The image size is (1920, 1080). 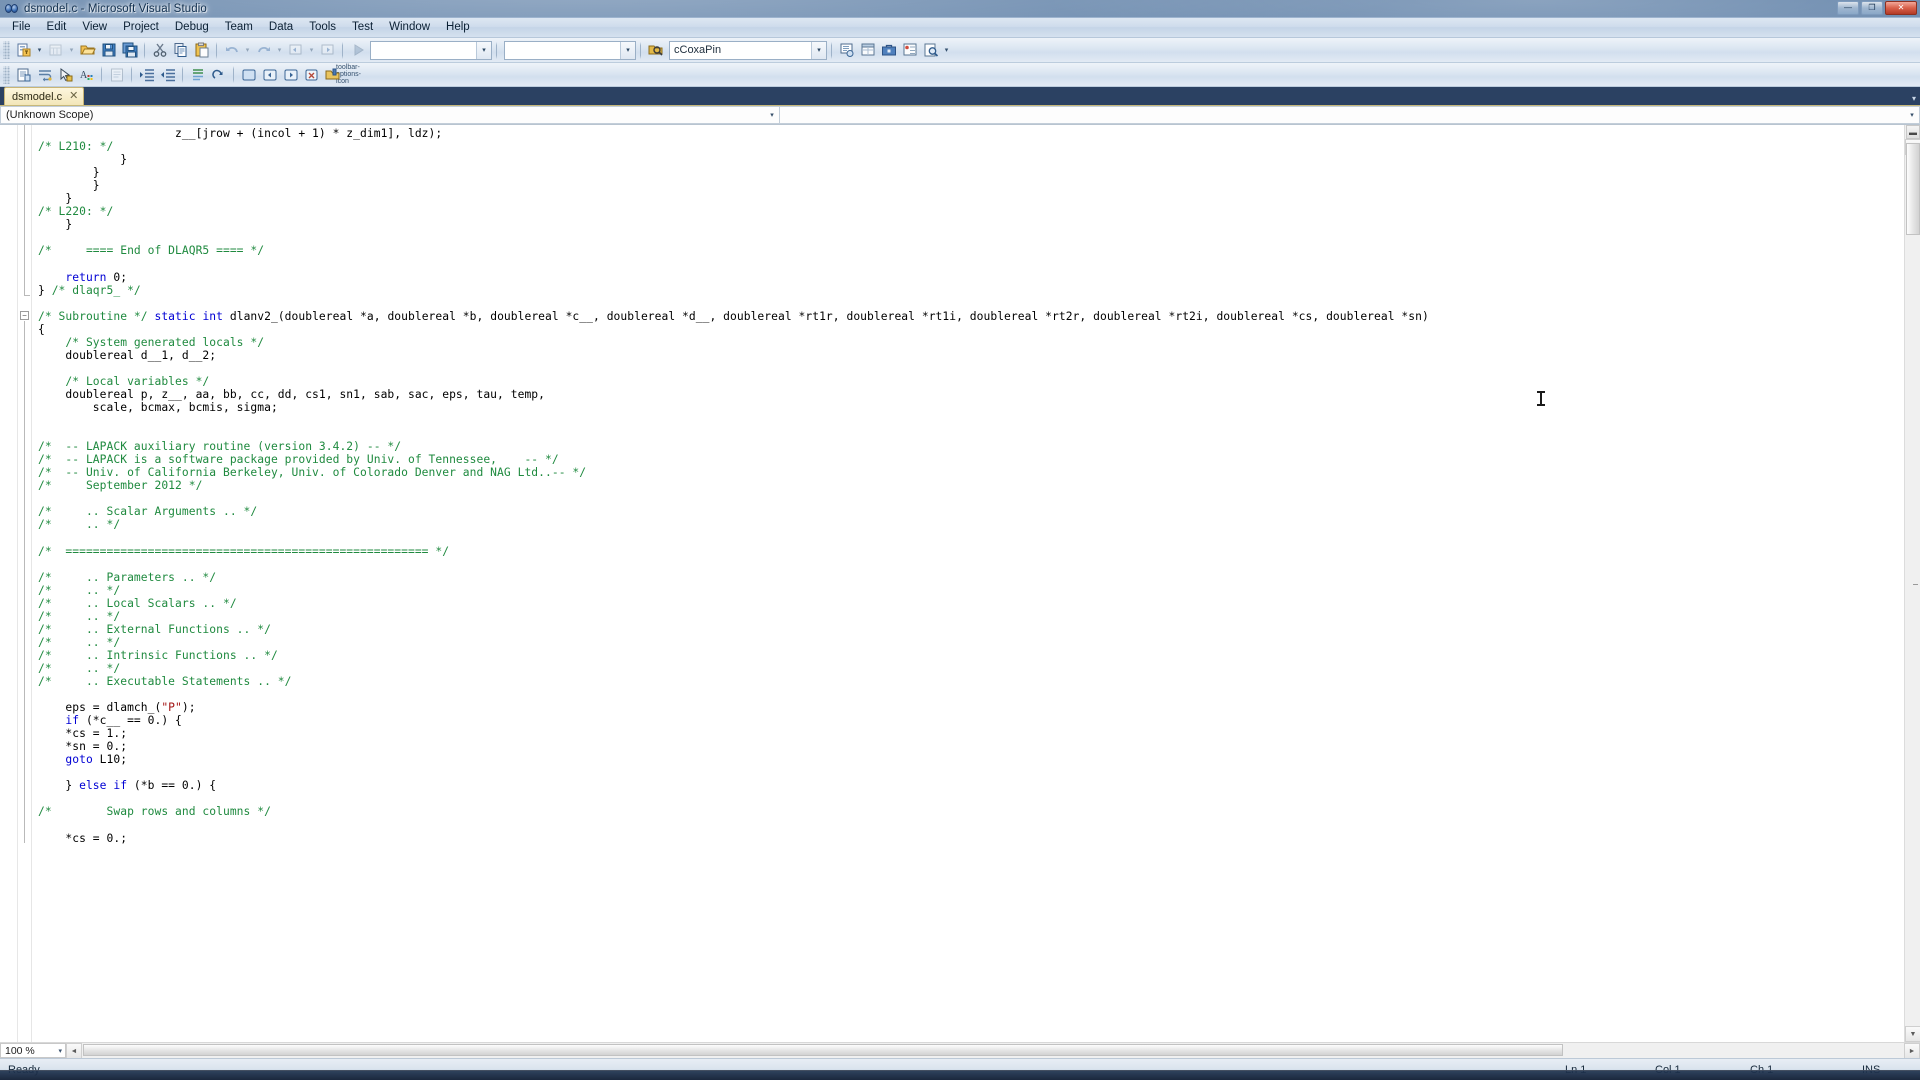 What do you see at coordinates (570, 50) in the screenshot?
I see `solution-platform-combo: ▾` at bounding box center [570, 50].